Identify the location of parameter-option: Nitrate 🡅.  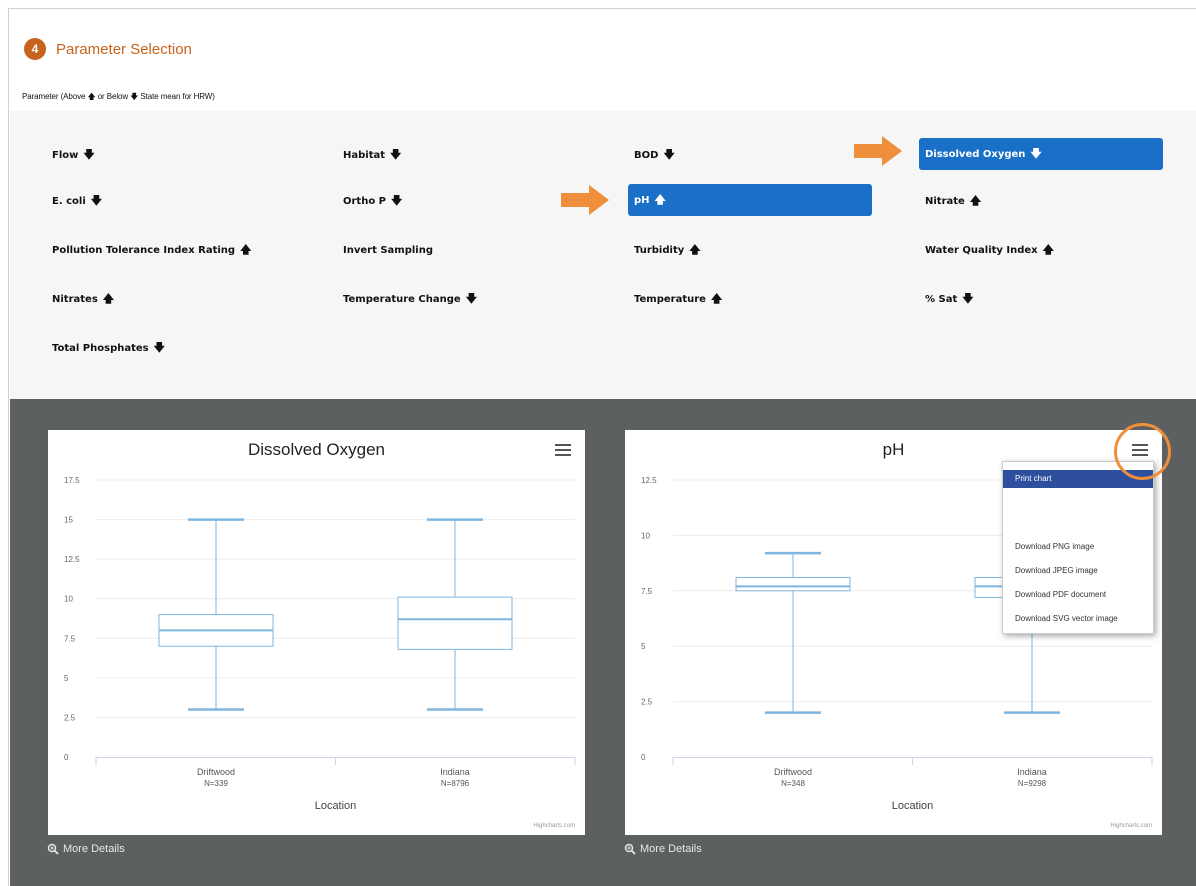
(953, 201).